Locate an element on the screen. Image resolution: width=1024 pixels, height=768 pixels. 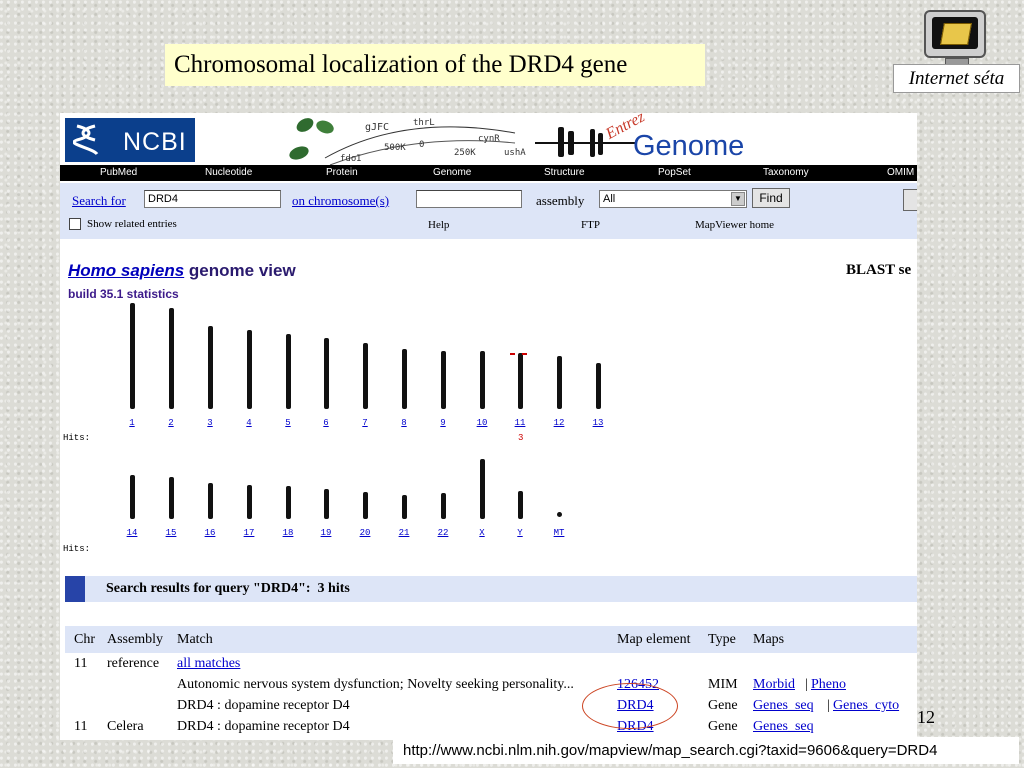
genes-cyto-map-link: Genes_cyto is located at coordinates (866, 706).